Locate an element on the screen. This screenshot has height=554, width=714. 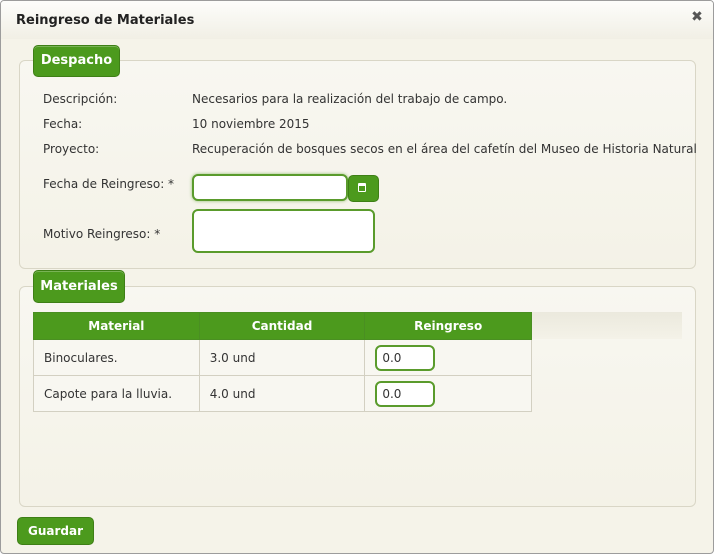
motivo-label: Motivo Reingreso: * is located at coordinates (102, 234).